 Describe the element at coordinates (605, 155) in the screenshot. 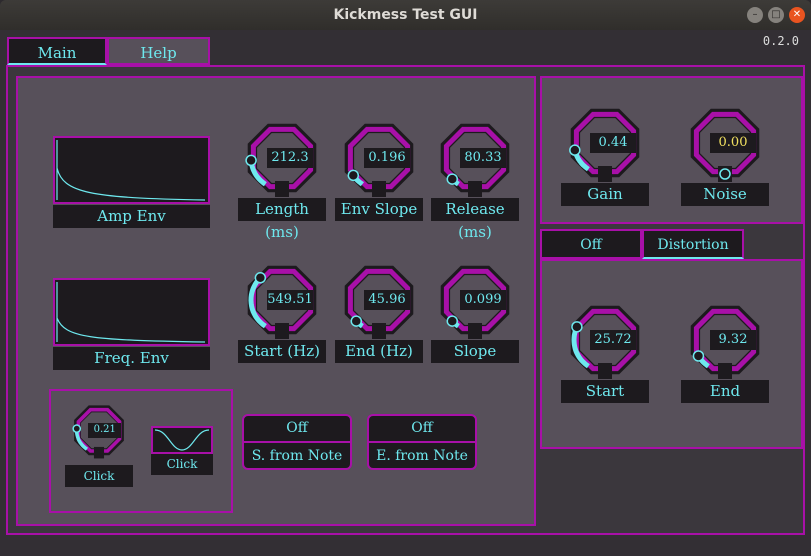

I see `gain-knob: 0.44 Gain` at that location.